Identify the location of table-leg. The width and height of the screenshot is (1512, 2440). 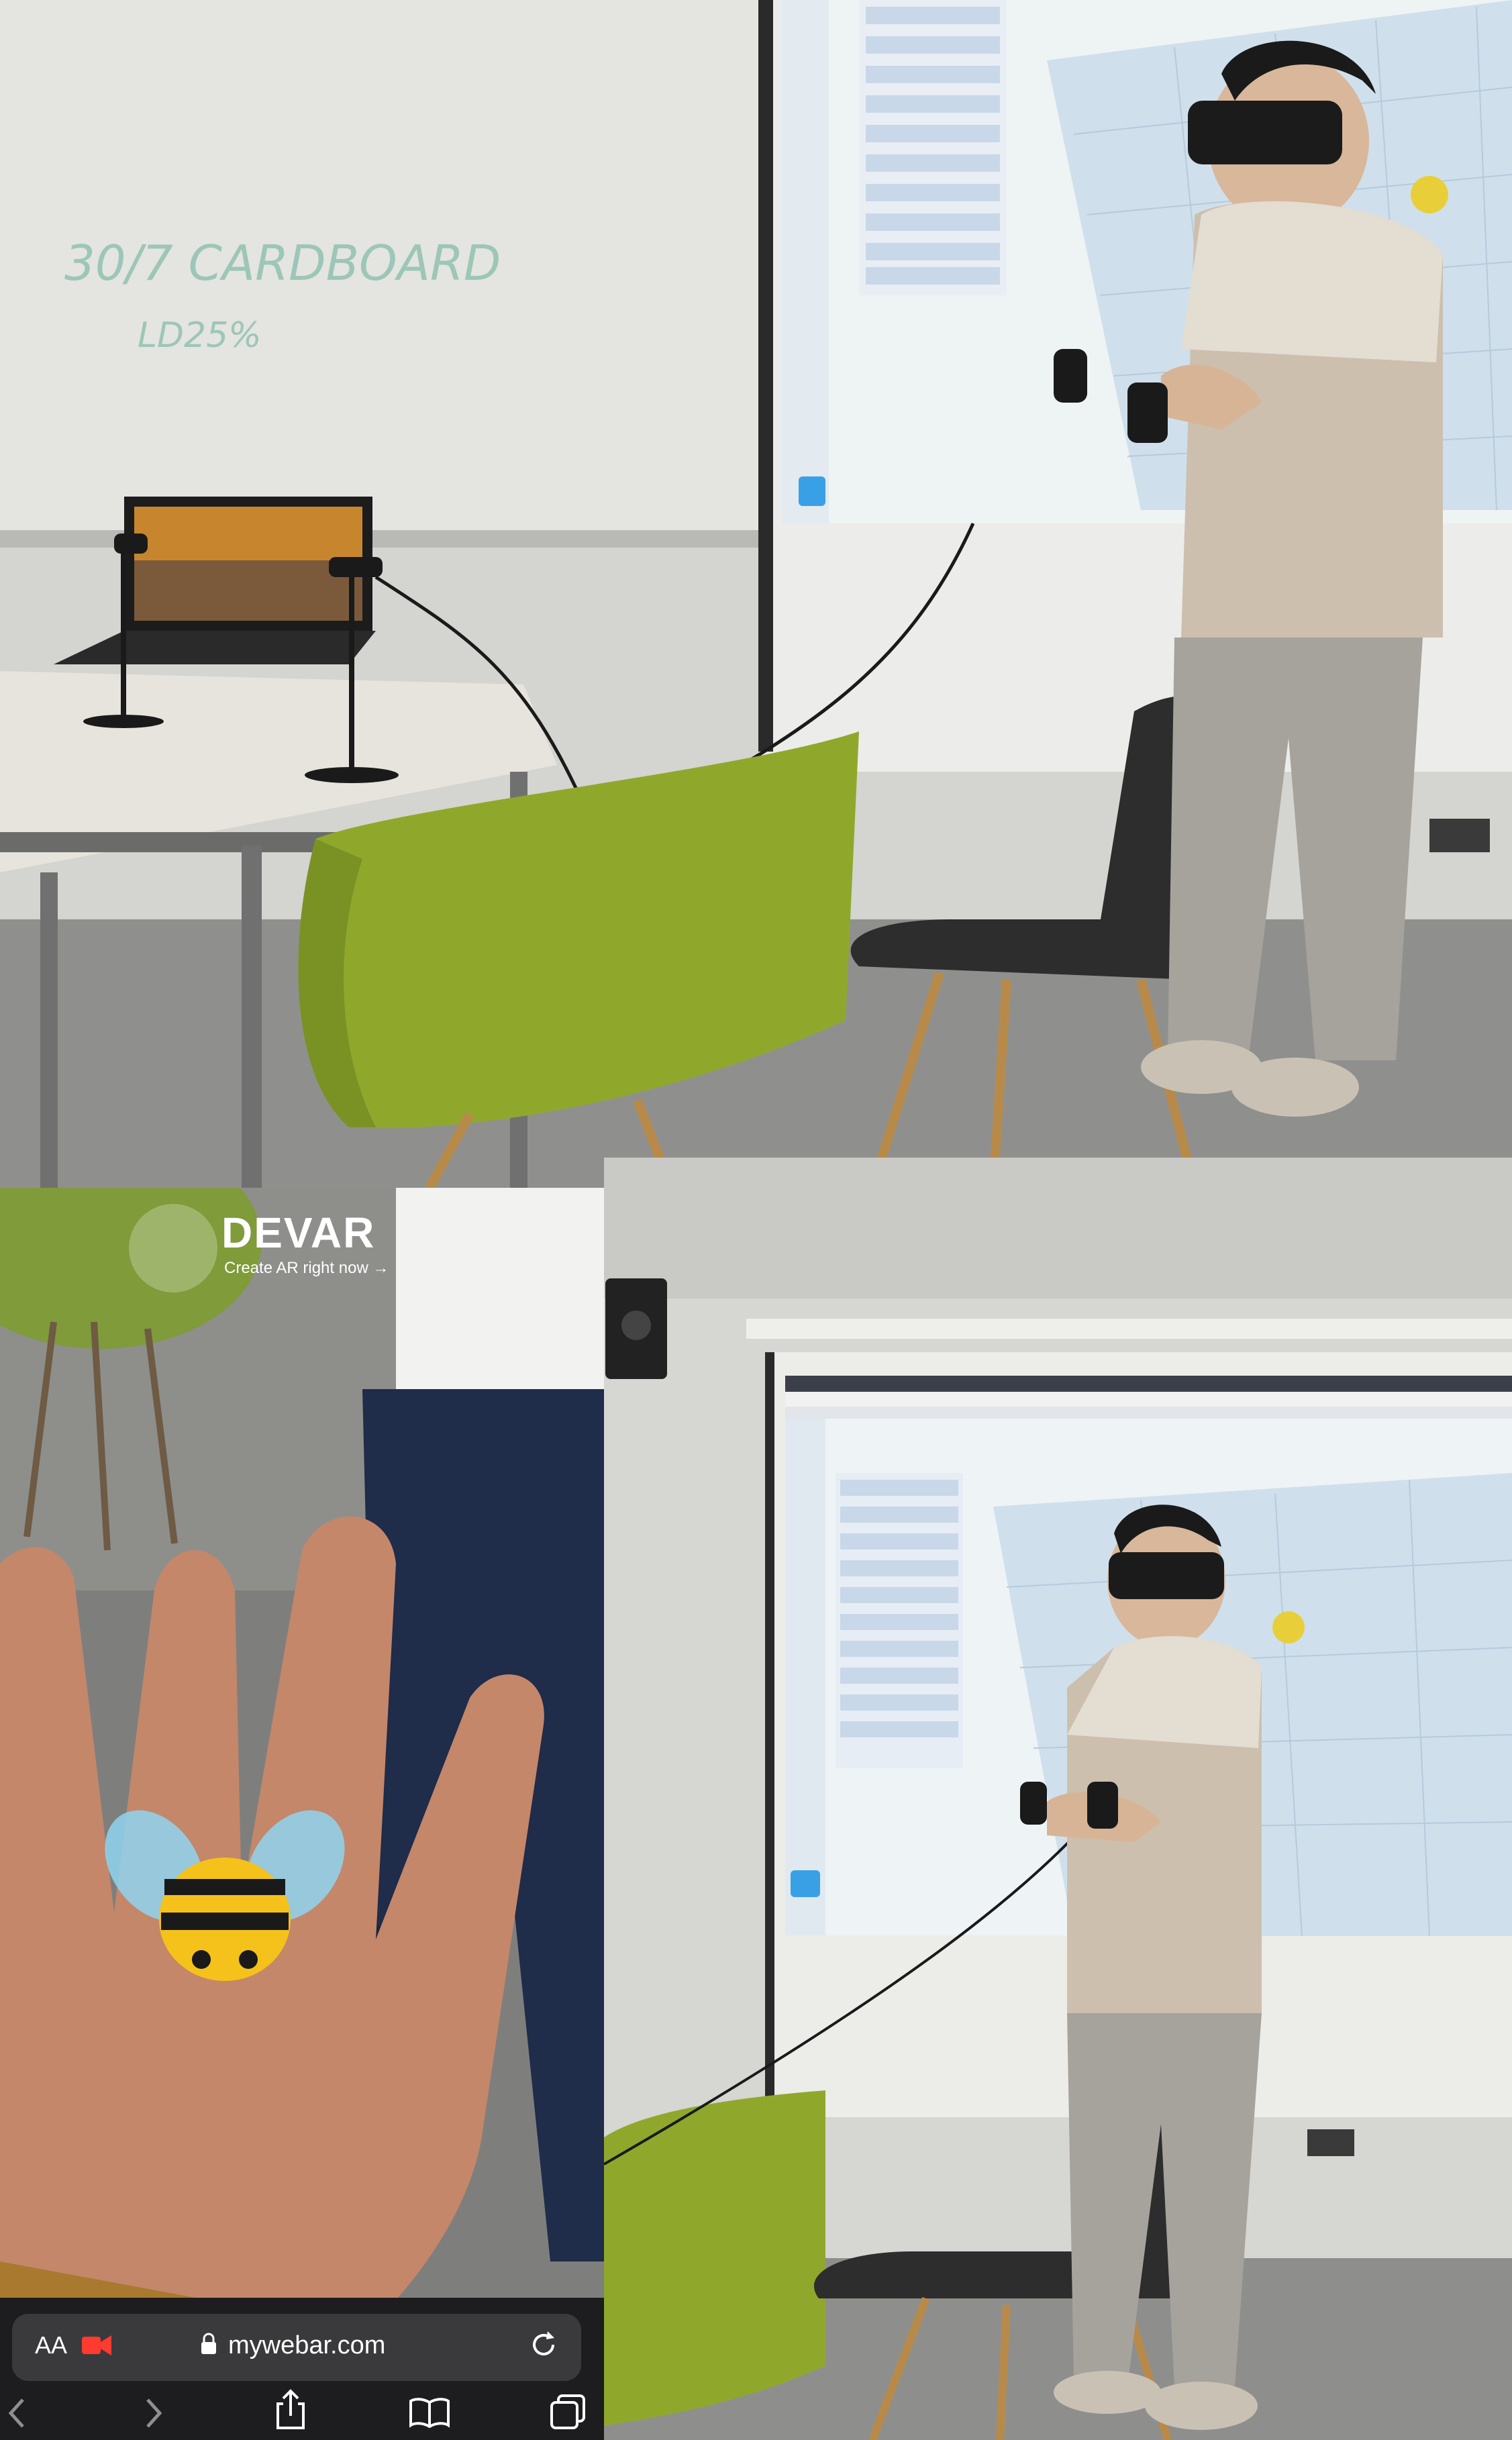
(252, 1017).